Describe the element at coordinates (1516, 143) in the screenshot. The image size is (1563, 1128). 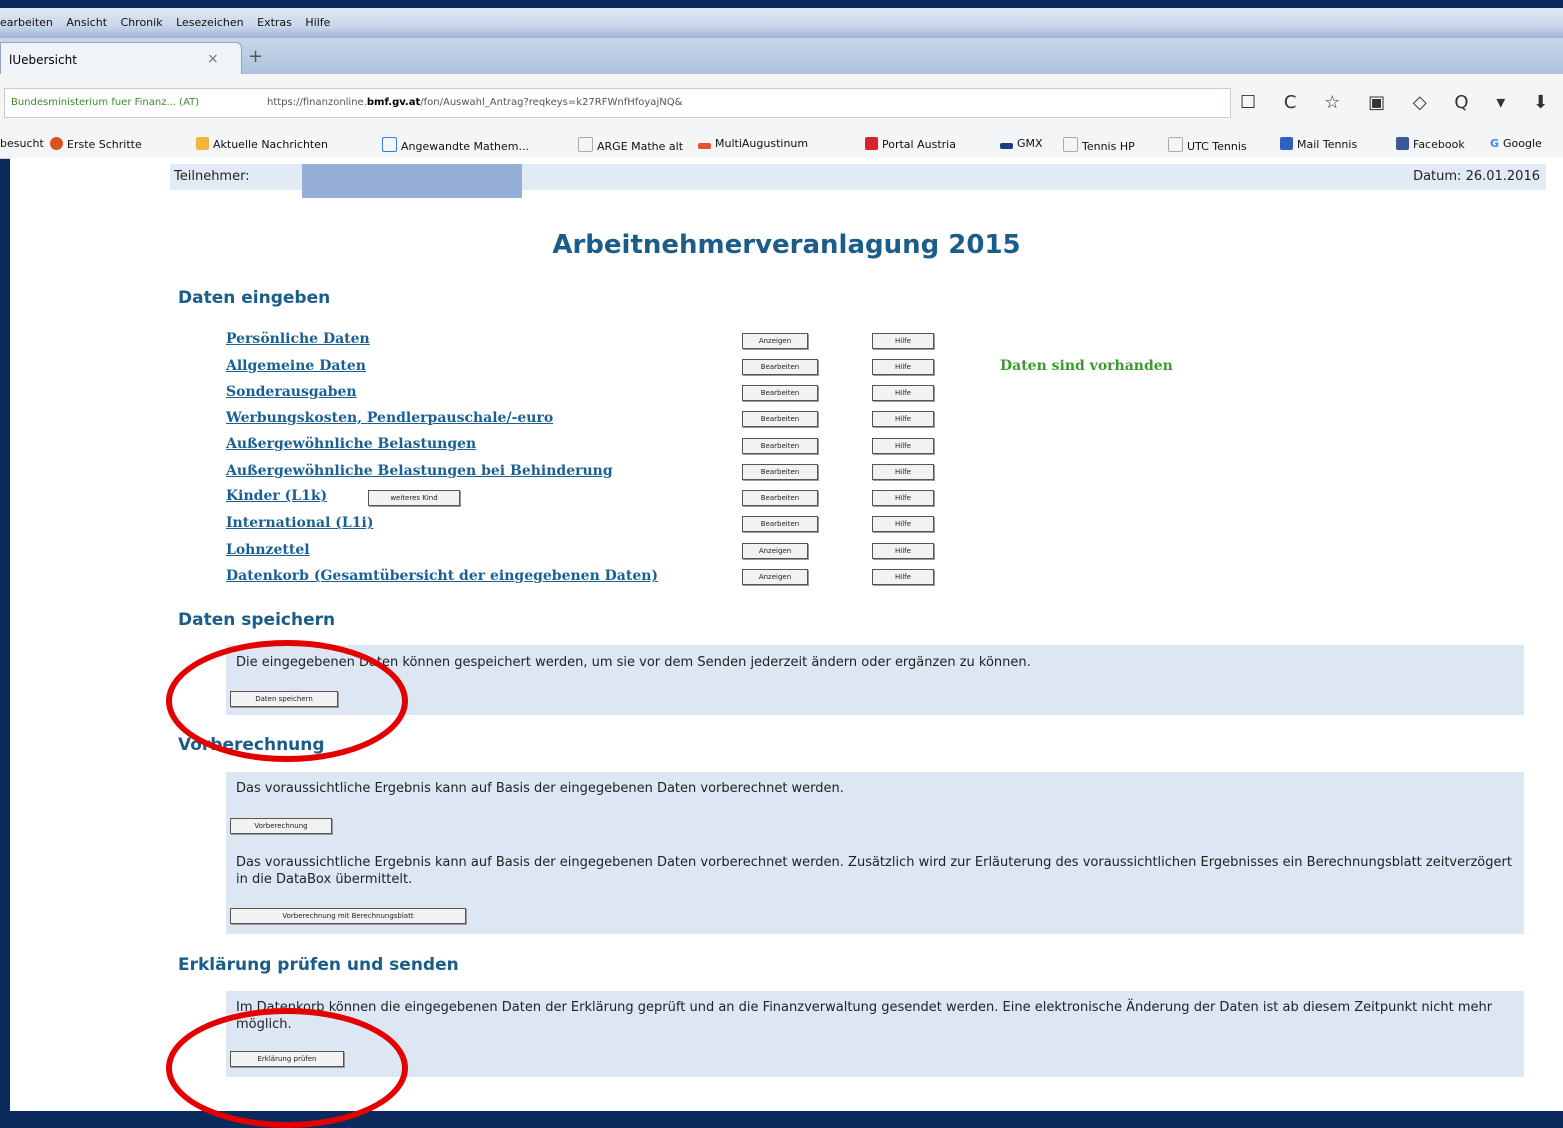
I see `bookmark-google: G Google` at that location.